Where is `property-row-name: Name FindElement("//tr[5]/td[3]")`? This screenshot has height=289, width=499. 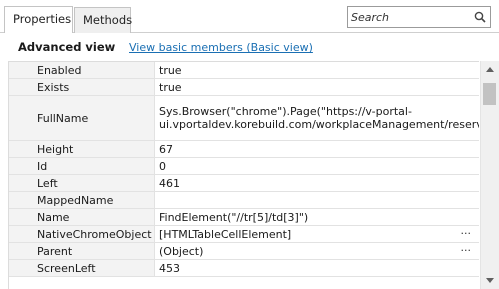
property-row-name: Name FindElement("//tr[5]/td[3]") is located at coordinates (244, 217).